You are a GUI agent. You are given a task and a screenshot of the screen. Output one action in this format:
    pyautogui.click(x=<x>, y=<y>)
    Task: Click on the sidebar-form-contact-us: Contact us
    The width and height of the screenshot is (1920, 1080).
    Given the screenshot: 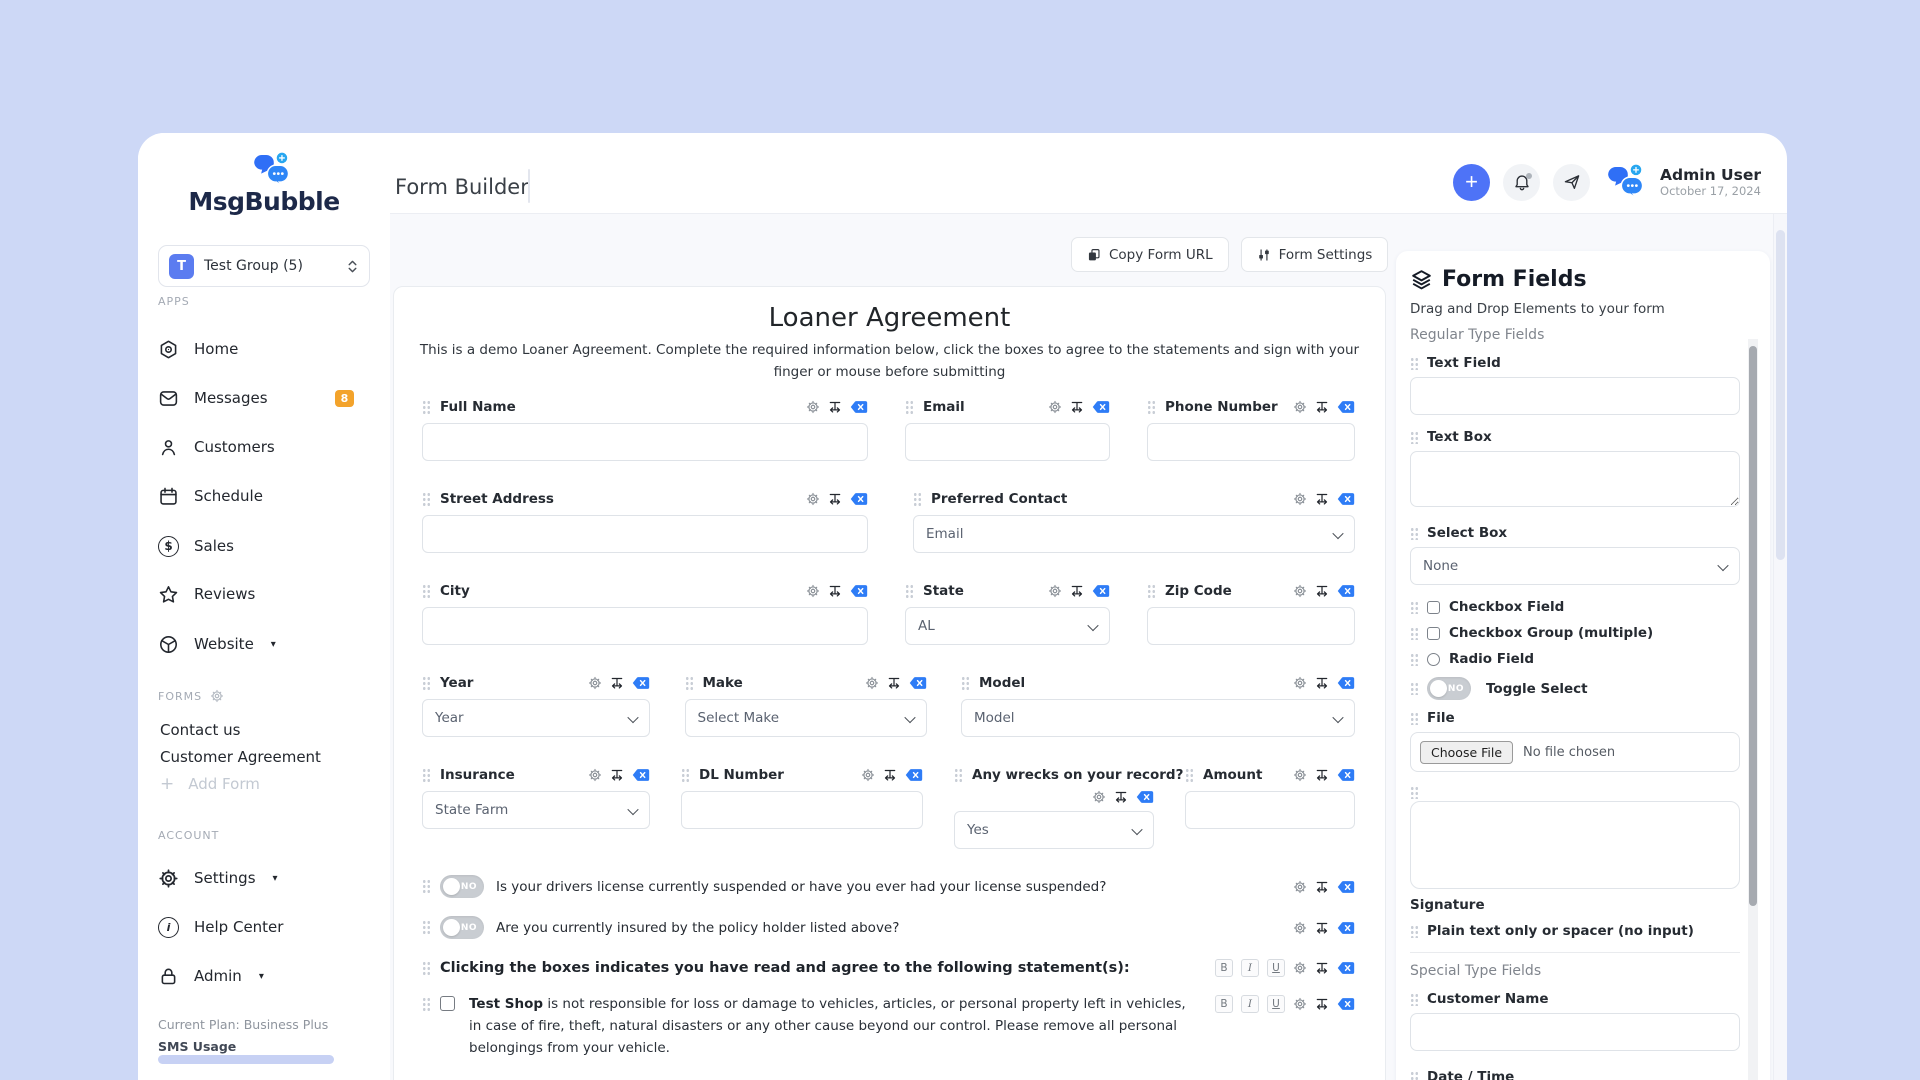 What is the action you would take?
    pyautogui.click(x=200, y=730)
    